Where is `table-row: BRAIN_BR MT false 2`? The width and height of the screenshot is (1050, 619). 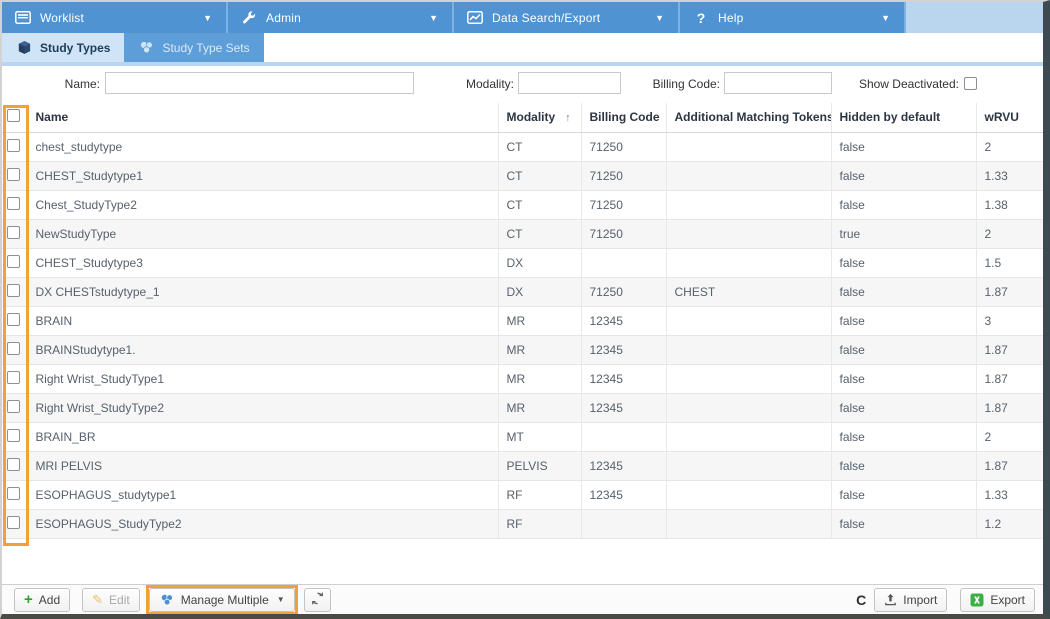 table-row: BRAIN_BR MT false 2 is located at coordinates (522, 437).